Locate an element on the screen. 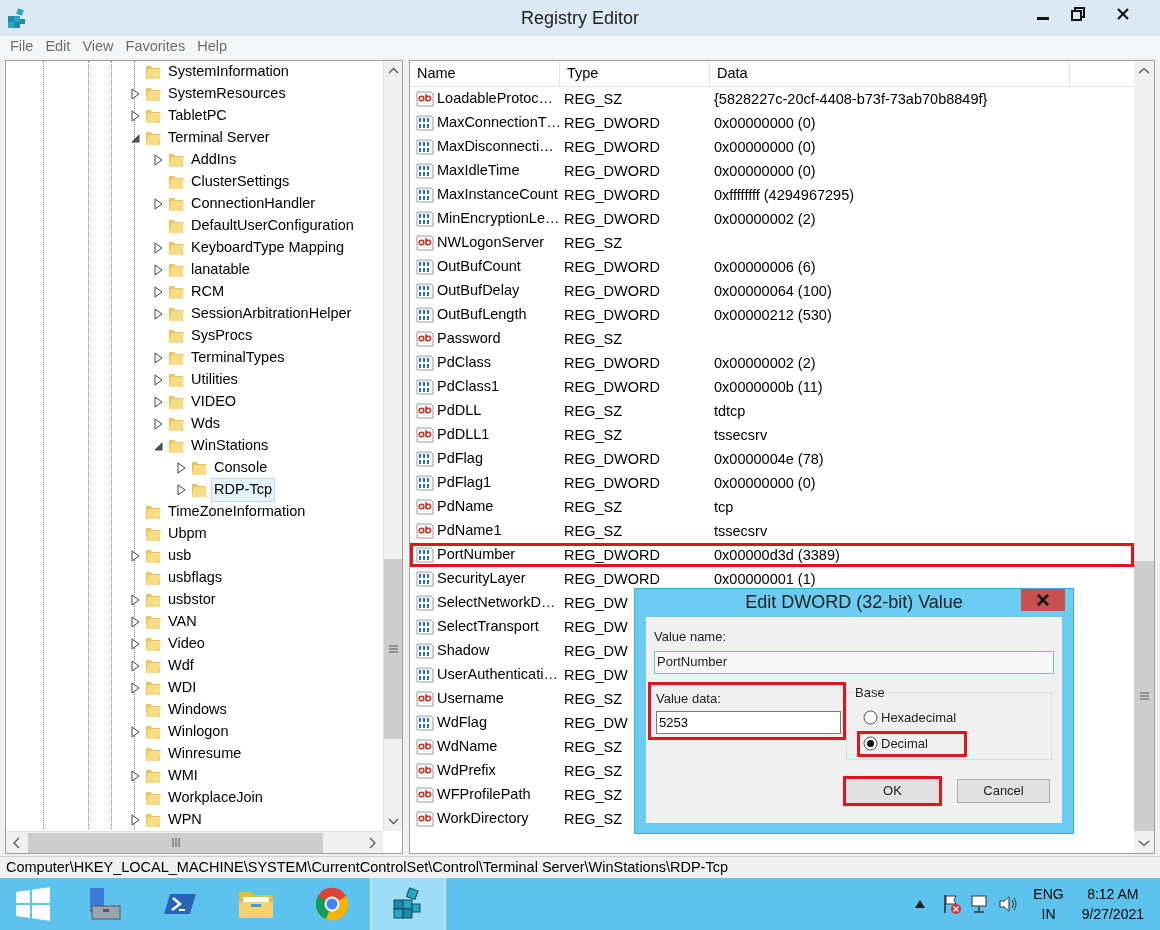 The height and width of the screenshot is (930, 1160). value-name: PdClass1 is located at coordinates (468, 387).